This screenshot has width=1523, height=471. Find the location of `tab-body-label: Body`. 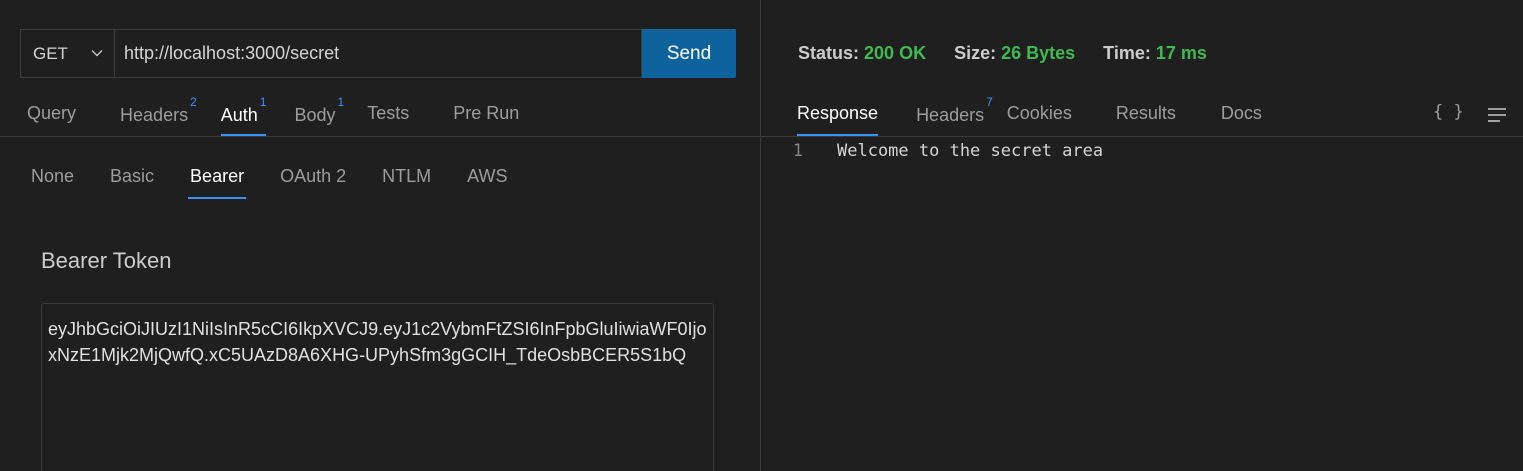

tab-body-label: Body is located at coordinates (315, 115).